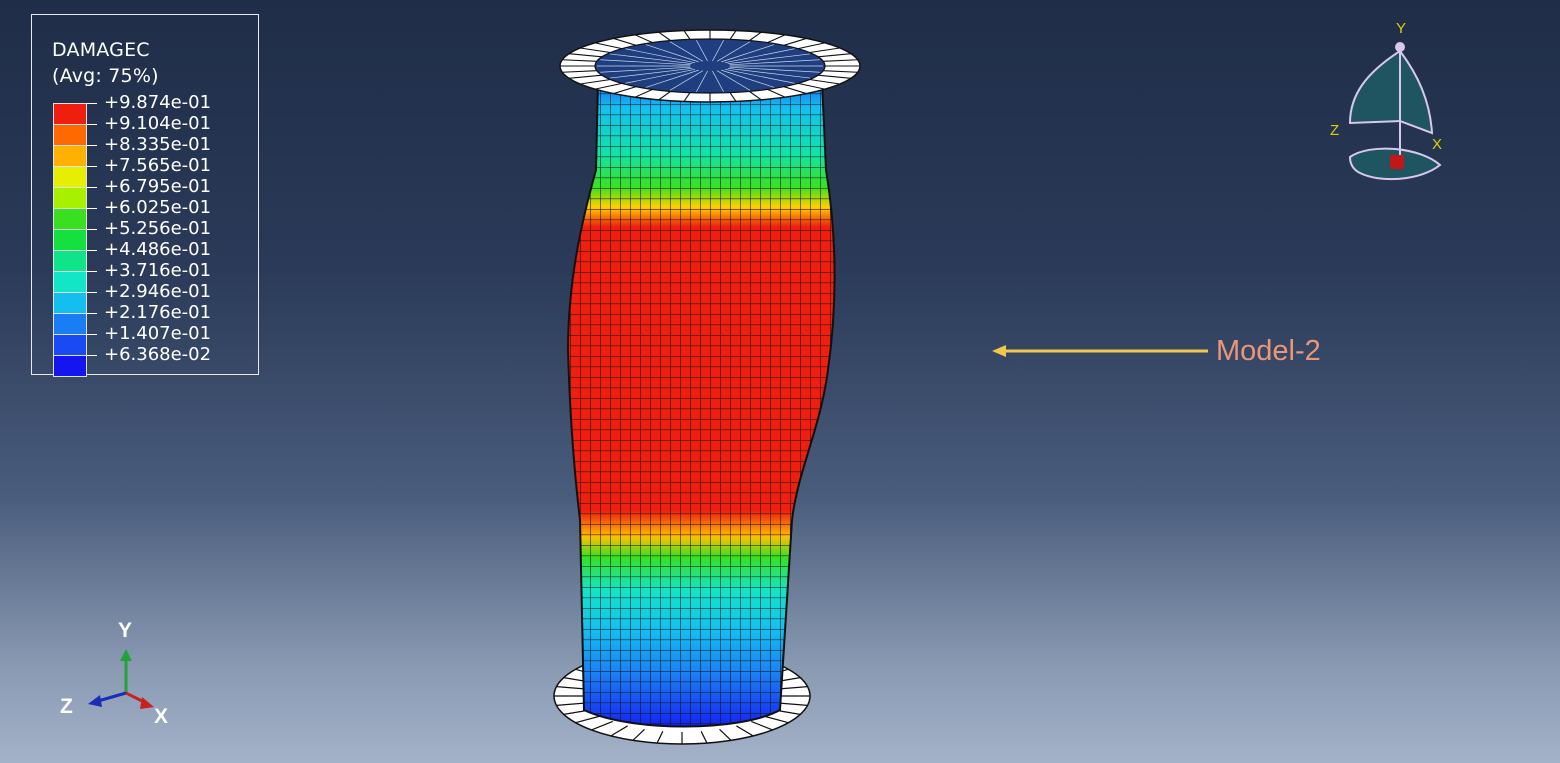 The image size is (1560, 763). I want to click on x-axis-arrow-icon, so click(147, 703).